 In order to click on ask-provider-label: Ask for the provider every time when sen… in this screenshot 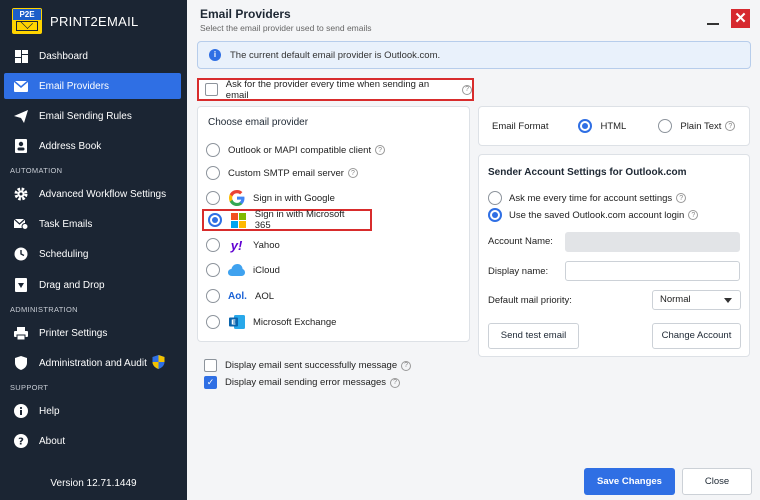, I will do `click(327, 89)`.